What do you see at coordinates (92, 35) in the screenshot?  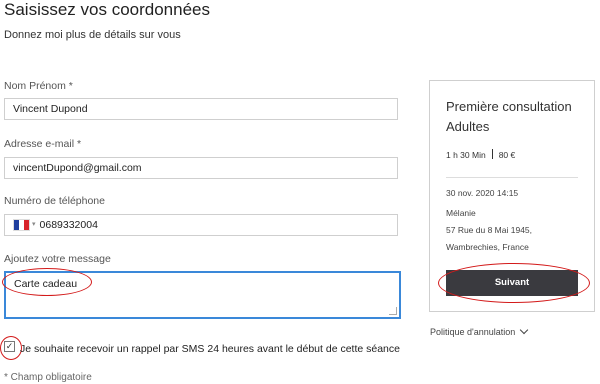 I see `page-subtitle: Donnez moi plus de détails sur vous` at bounding box center [92, 35].